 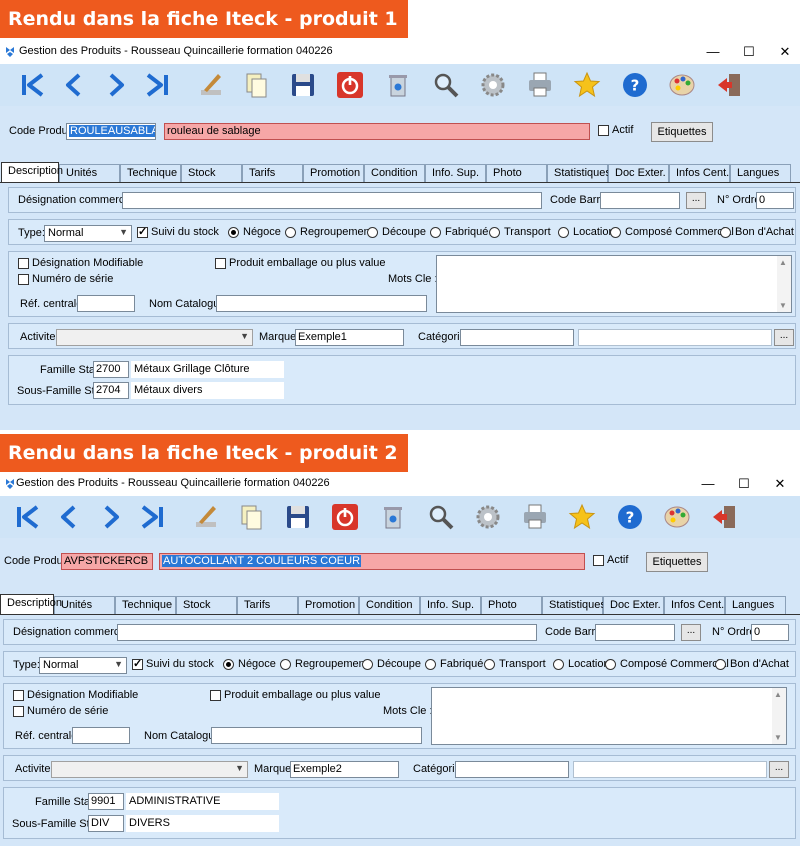 What do you see at coordinates (111, 517) in the screenshot?
I see `next-record-icon` at bounding box center [111, 517].